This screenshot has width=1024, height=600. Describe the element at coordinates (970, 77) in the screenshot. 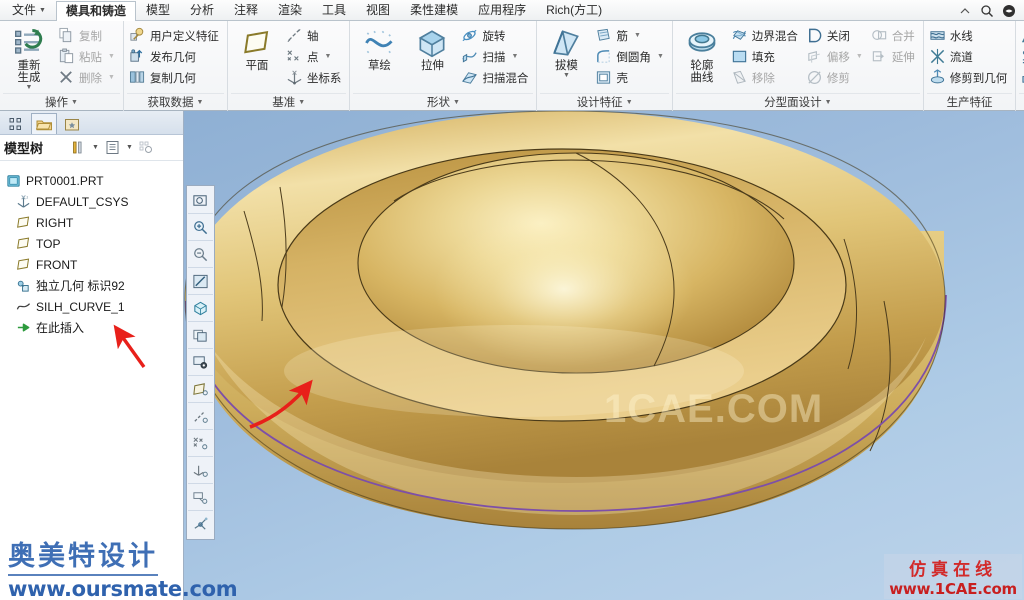

I see `ribbon-button-trim-to-geometry: 修剪到几何` at that location.